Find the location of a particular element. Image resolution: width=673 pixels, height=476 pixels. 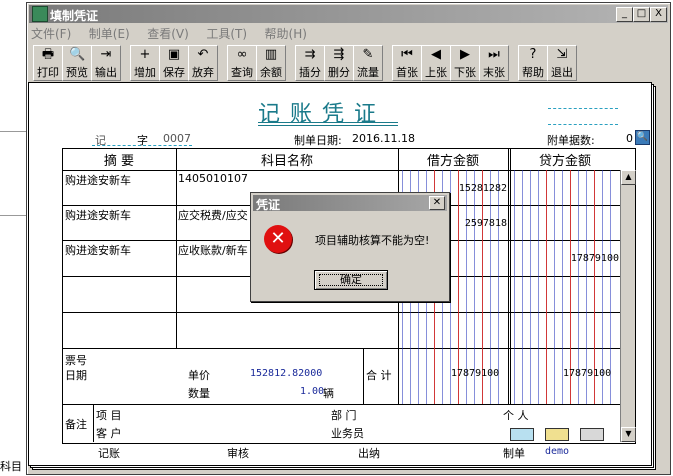

toolbar-button-insert-row: ⇉ 插分 is located at coordinates (310, 63).